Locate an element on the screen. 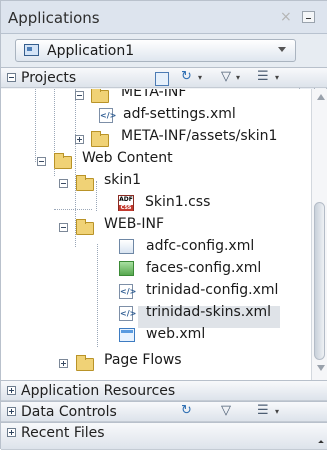 The image size is (327, 450). config-file-icon is located at coordinates (126, 246).